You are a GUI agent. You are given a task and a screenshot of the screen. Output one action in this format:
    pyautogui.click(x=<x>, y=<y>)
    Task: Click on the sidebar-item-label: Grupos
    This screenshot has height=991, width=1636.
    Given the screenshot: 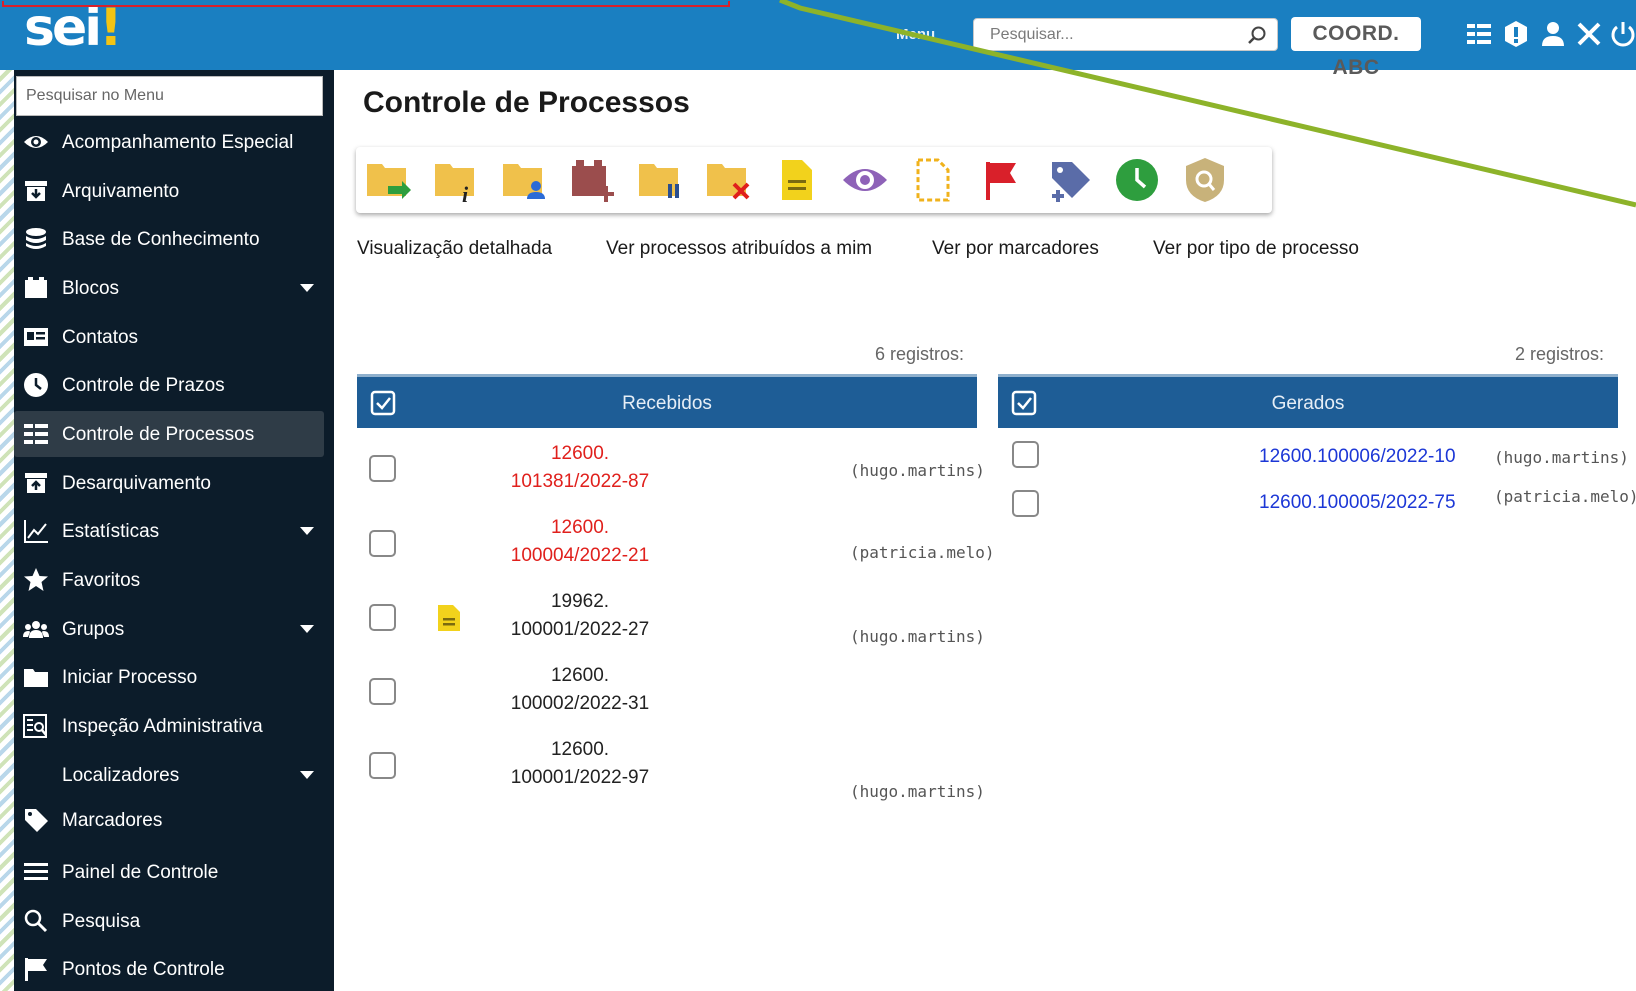 What is the action you would take?
    pyautogui.click(x=93, y=629)
    